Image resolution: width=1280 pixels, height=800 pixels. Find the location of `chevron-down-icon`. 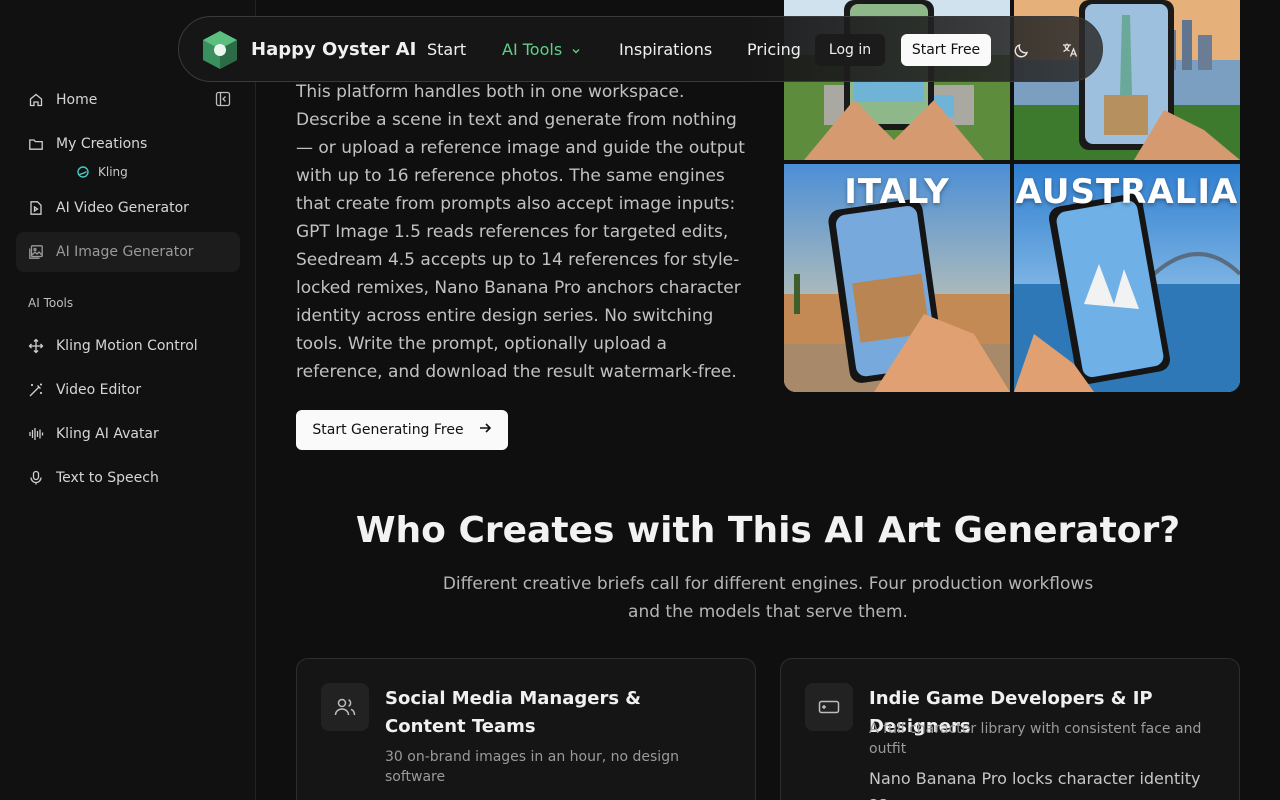

chevron-down-icon is located at coordinates (576, 50).